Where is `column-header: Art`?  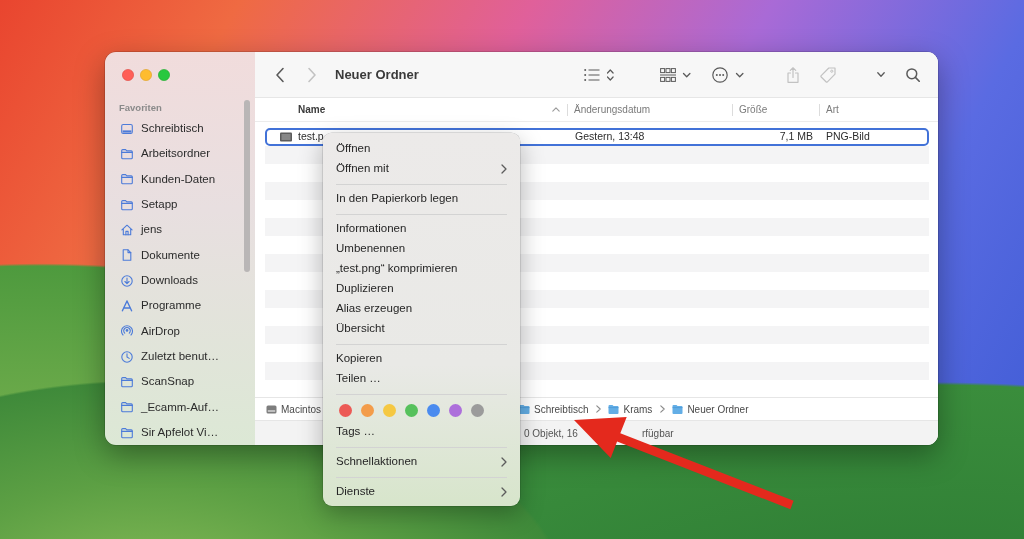 column-header: Art is located at coordinates (878, 109).